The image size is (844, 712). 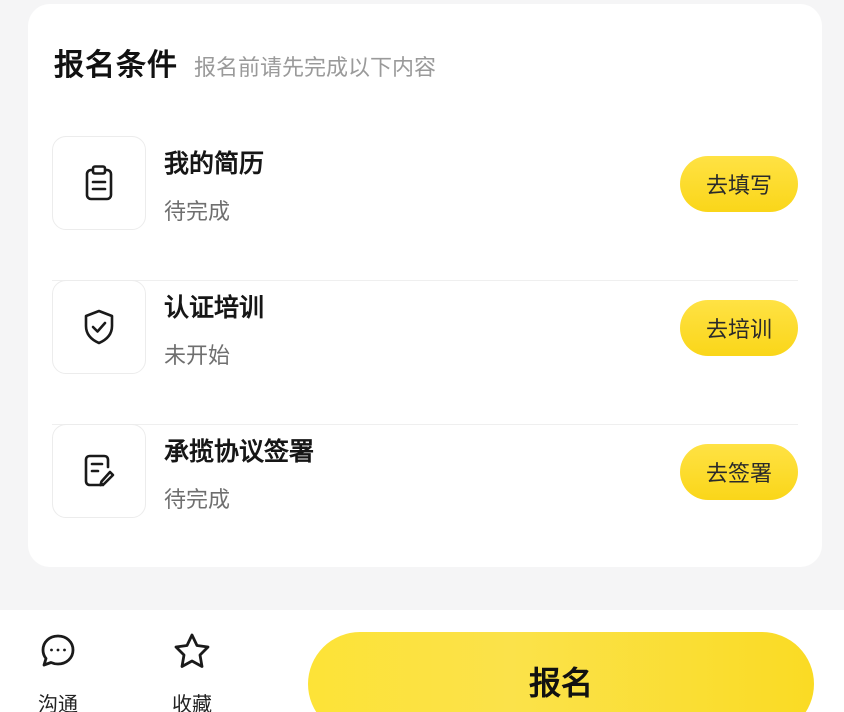 What do you see at coordinates (192, 702) in the screenshot?
I see `favorite-label: 收藏` at bounding box center [192, 702].